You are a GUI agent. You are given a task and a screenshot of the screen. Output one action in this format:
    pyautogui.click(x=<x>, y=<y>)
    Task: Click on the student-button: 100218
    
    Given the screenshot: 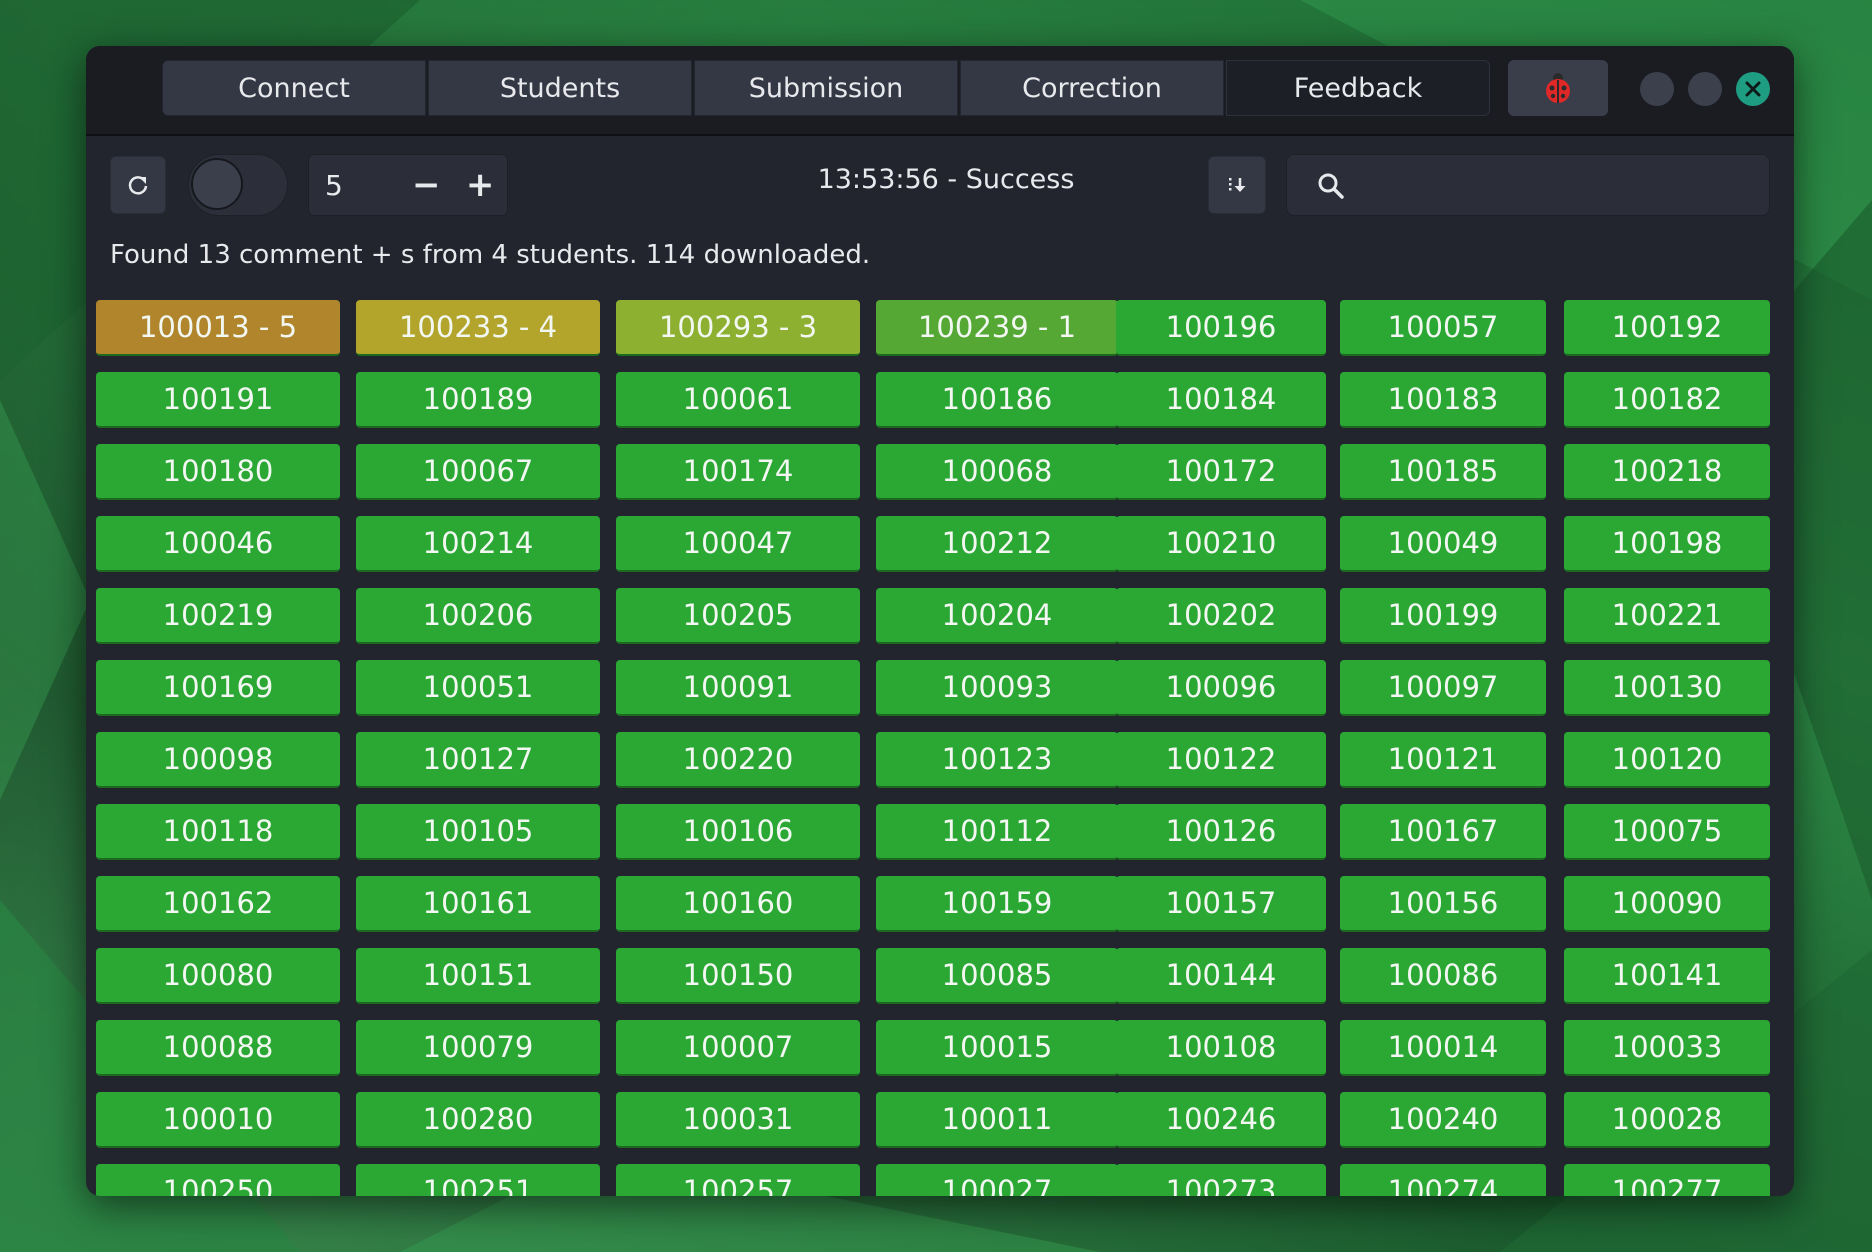 What is the action you would take?
    pyautogui.click(x=1667, y=472)
    